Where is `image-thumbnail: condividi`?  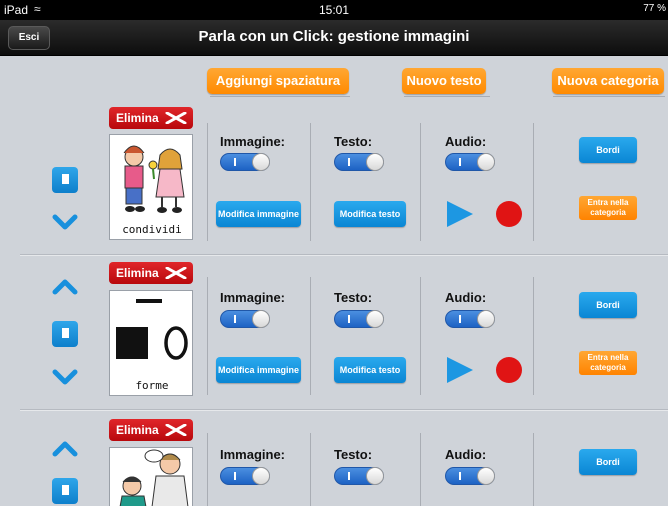
image-thumbnail: condividi is located at coordinates (151, 187).